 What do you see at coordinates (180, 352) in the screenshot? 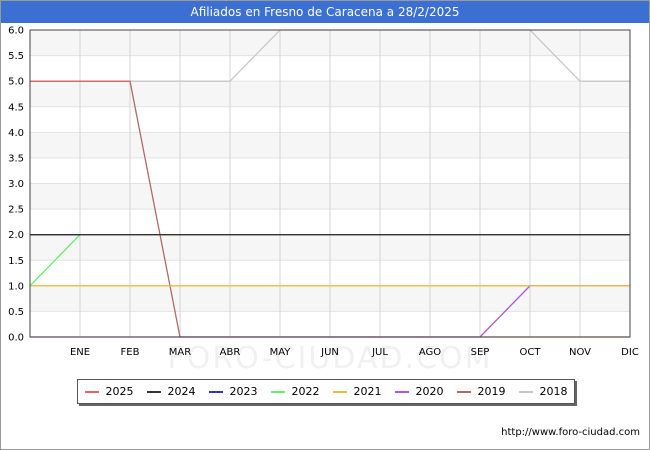
I see `x-tick-label: MAR` at bounding box center [180, 352].